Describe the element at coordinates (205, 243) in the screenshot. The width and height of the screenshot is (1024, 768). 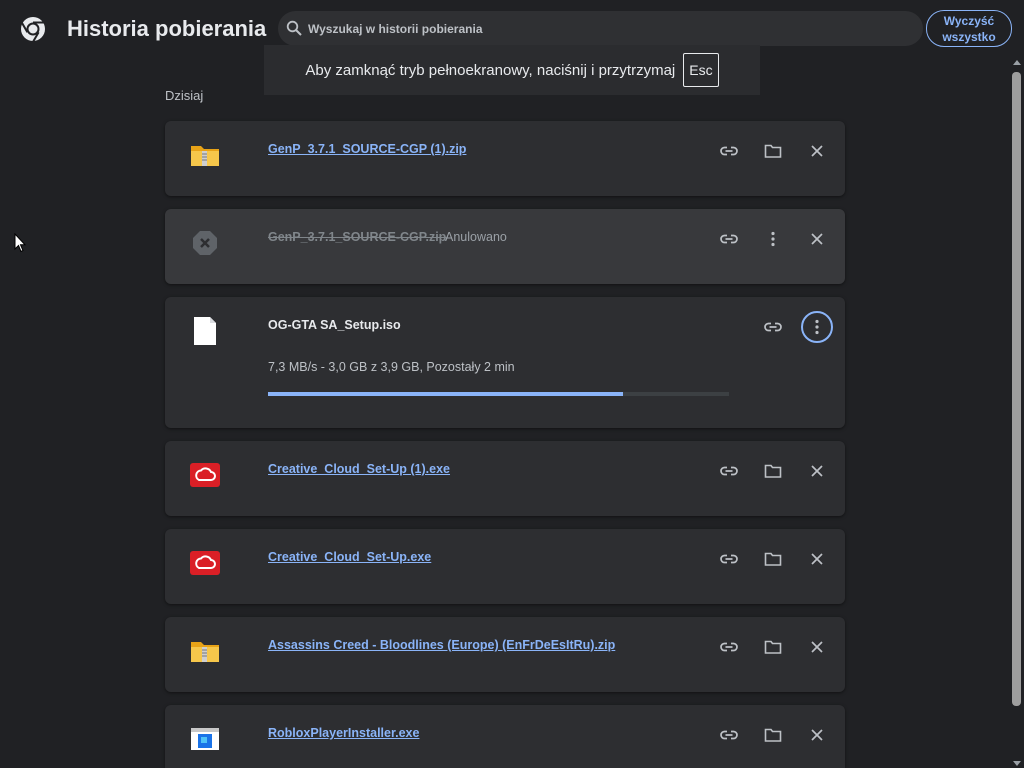
I see `cancelled-icon` at that location.